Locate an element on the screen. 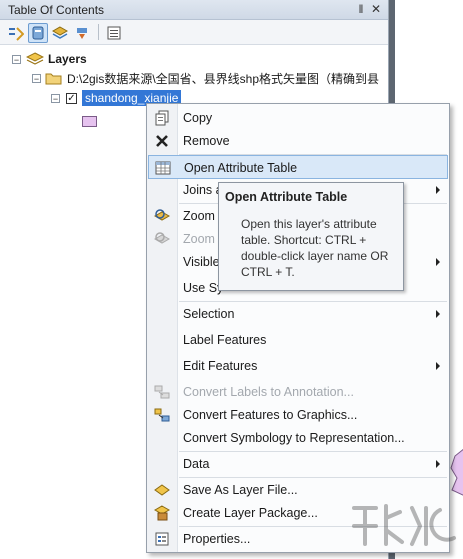  menu-item-label: Edit Features is located at coordinates (220, 366).